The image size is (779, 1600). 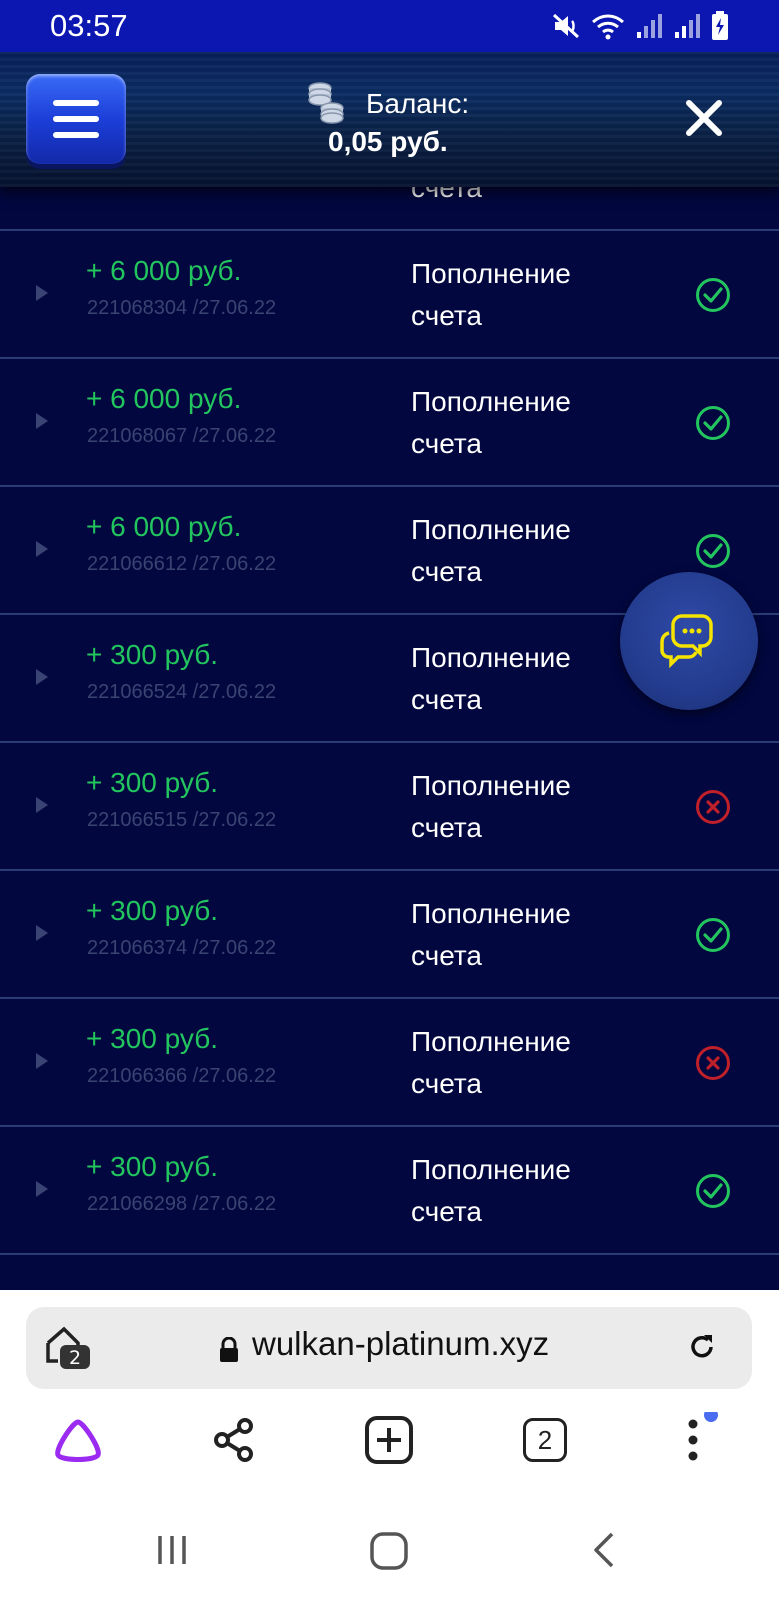 I want to click on tab-count: 2, so click(x=545, y=1440).